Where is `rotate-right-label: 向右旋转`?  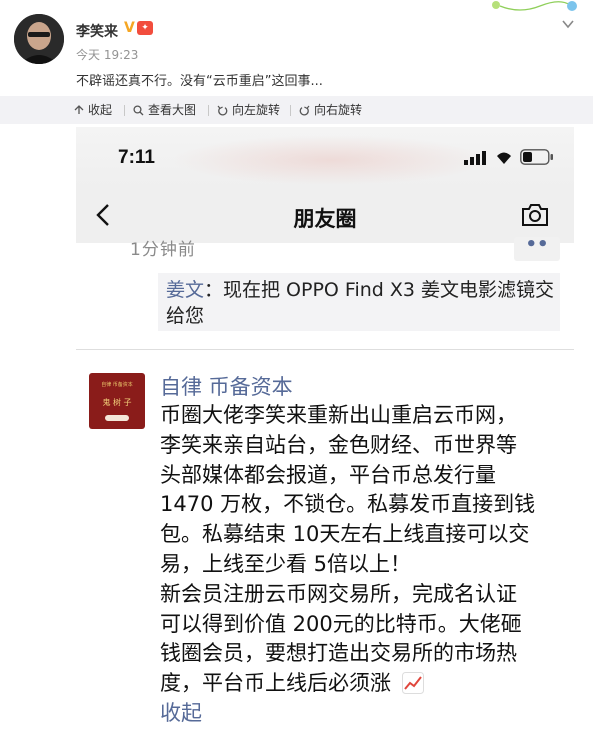 rotate-right-label: 向右旋转 is located at coordinates (338, 110).